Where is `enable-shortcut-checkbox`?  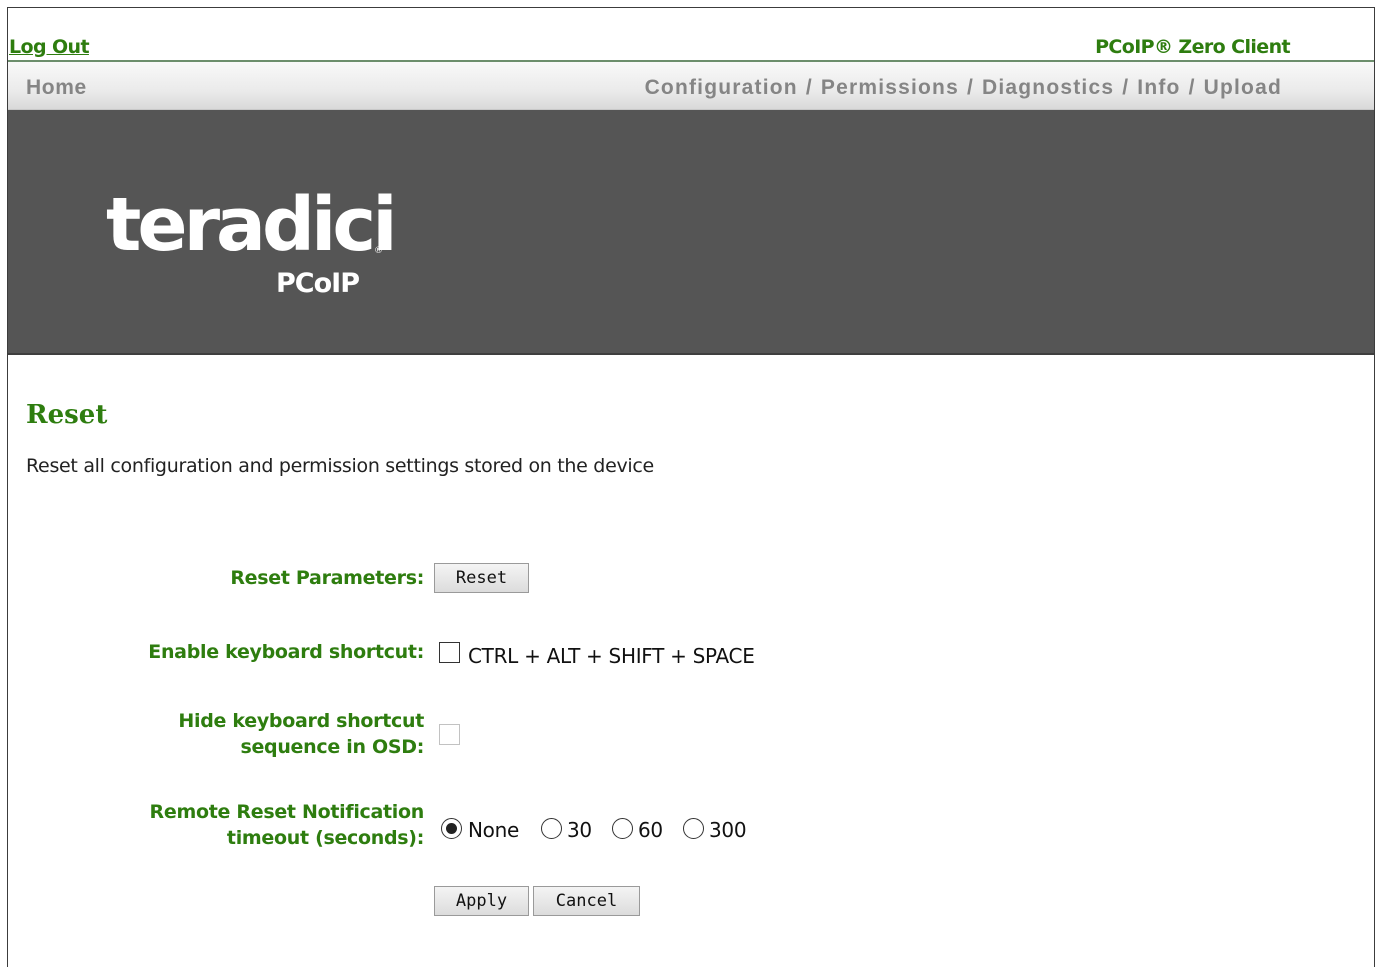 enable-shortcut-checkbox is located at coordinates (449, 652).